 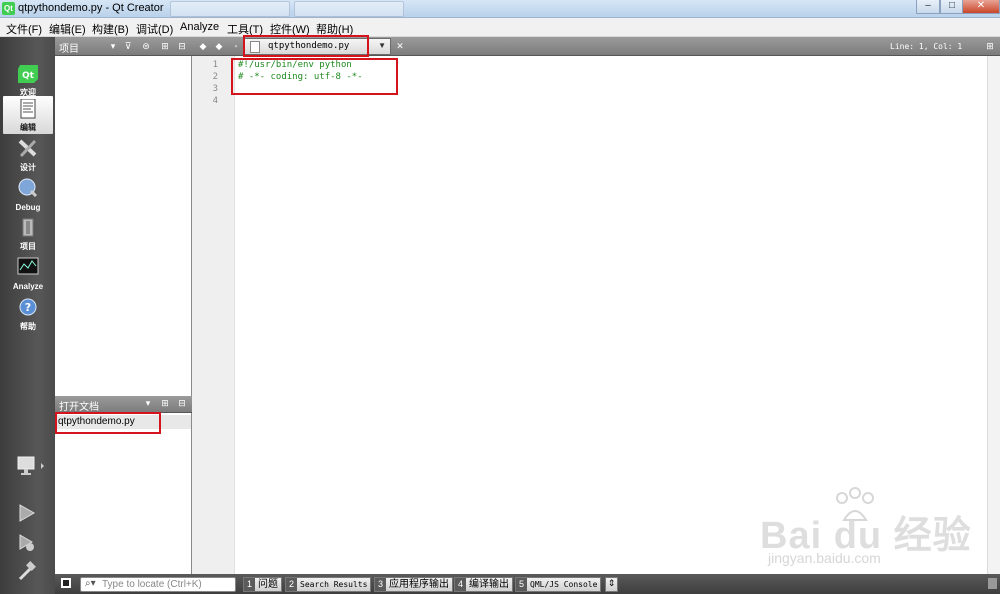 I want to click on project-pane-toolbar: 项目 ▾ ⊽ ⊜ ⊞ ⊟, so click(x=123, y=46).